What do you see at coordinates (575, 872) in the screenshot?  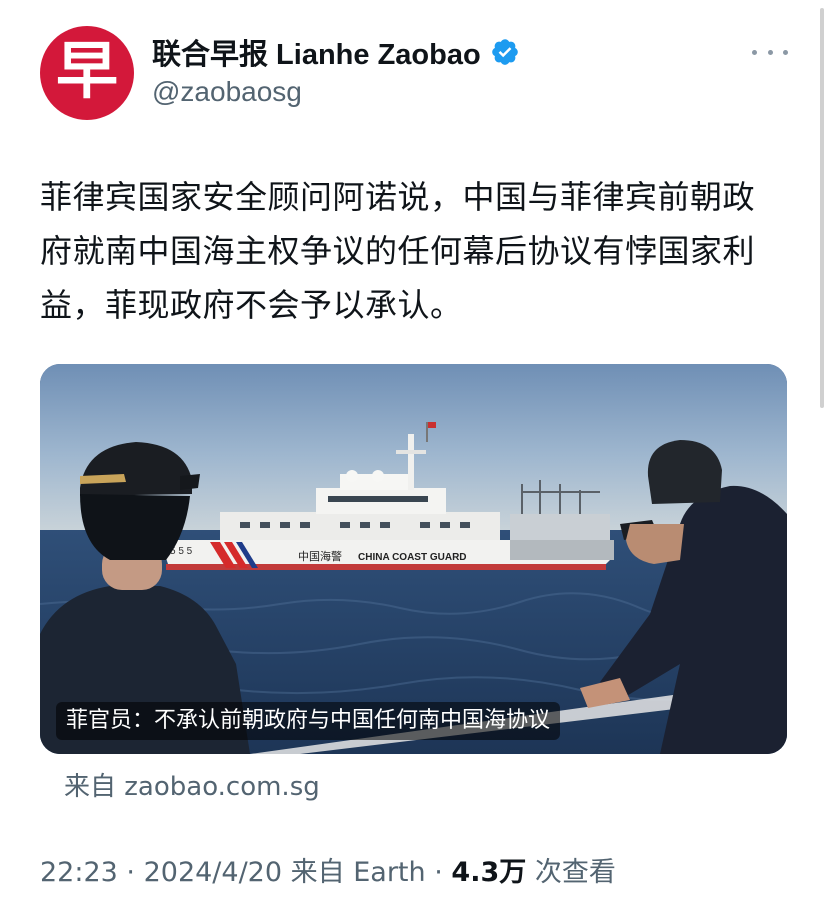 I see `views-label: 次查看` at bounding box center [575, 872].